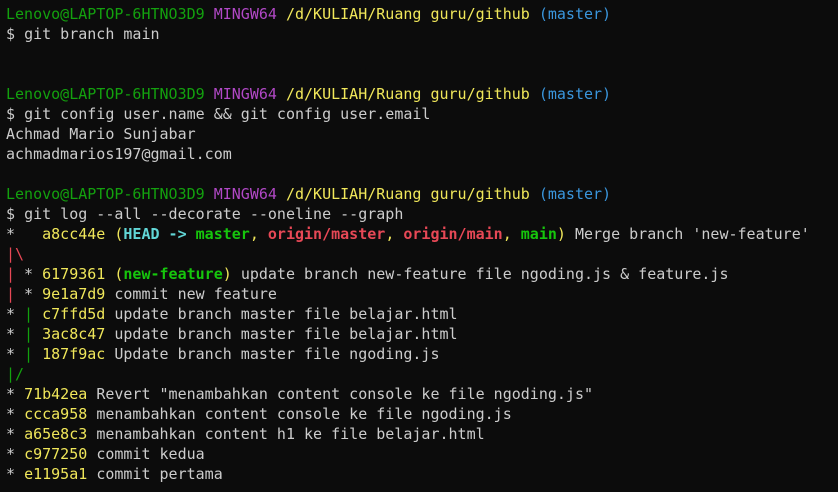 The height and width of the screenshot is (492, 838). What do you see at coordinates (195, 294) in the screenshot?
I see `commit-message: commit new feature` at bounding box center [195, 294].